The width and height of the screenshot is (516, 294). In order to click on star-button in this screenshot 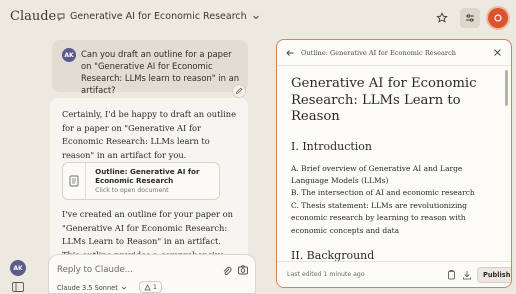, I will do `click(442, 18)`.